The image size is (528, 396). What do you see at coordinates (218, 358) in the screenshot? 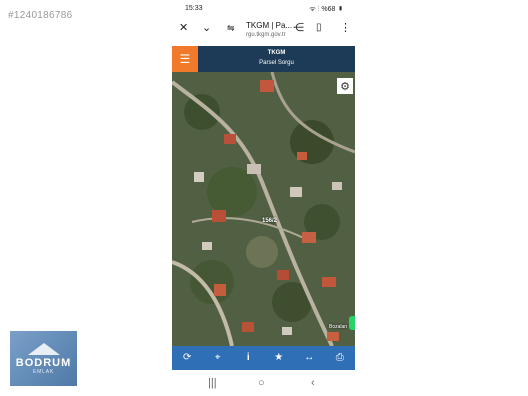
I see `locate-icon: ⌖` at bounding box center [218, 358].